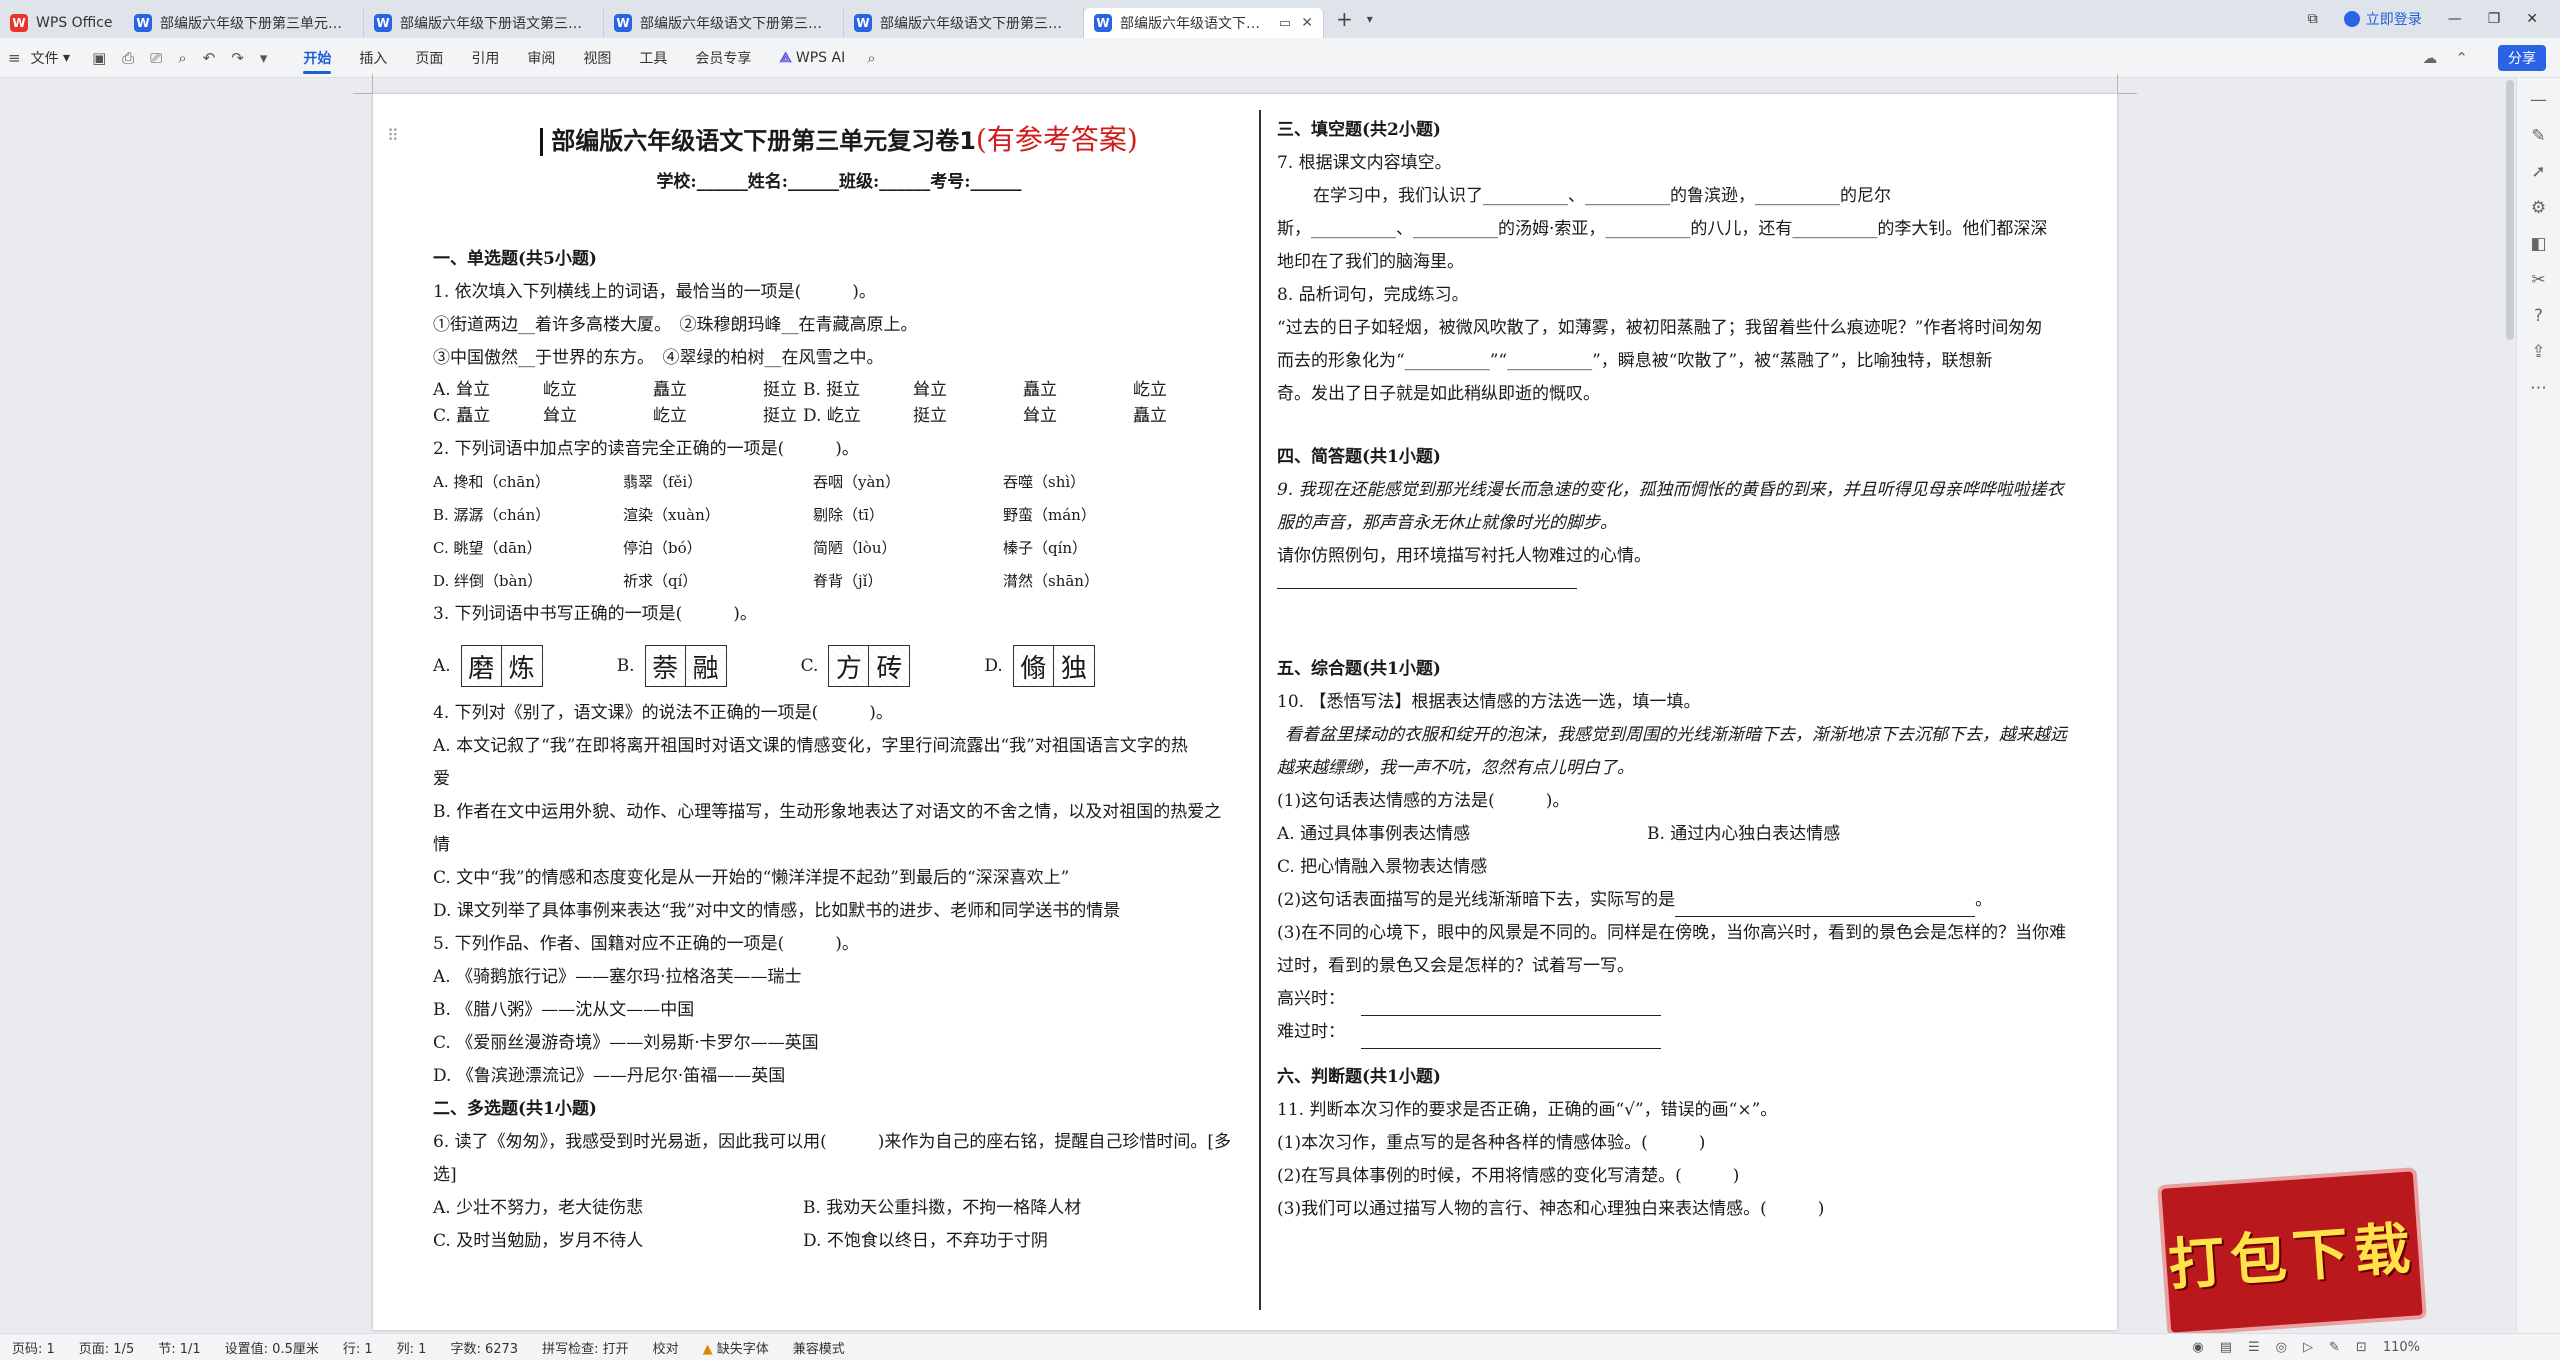 This screenshot has width=2560, height=1360. Describe the element at coordinates (496, 24) in the screenshot. I see `tab-label: 部编版六年级下册语文第三单元测试卷` at that location.